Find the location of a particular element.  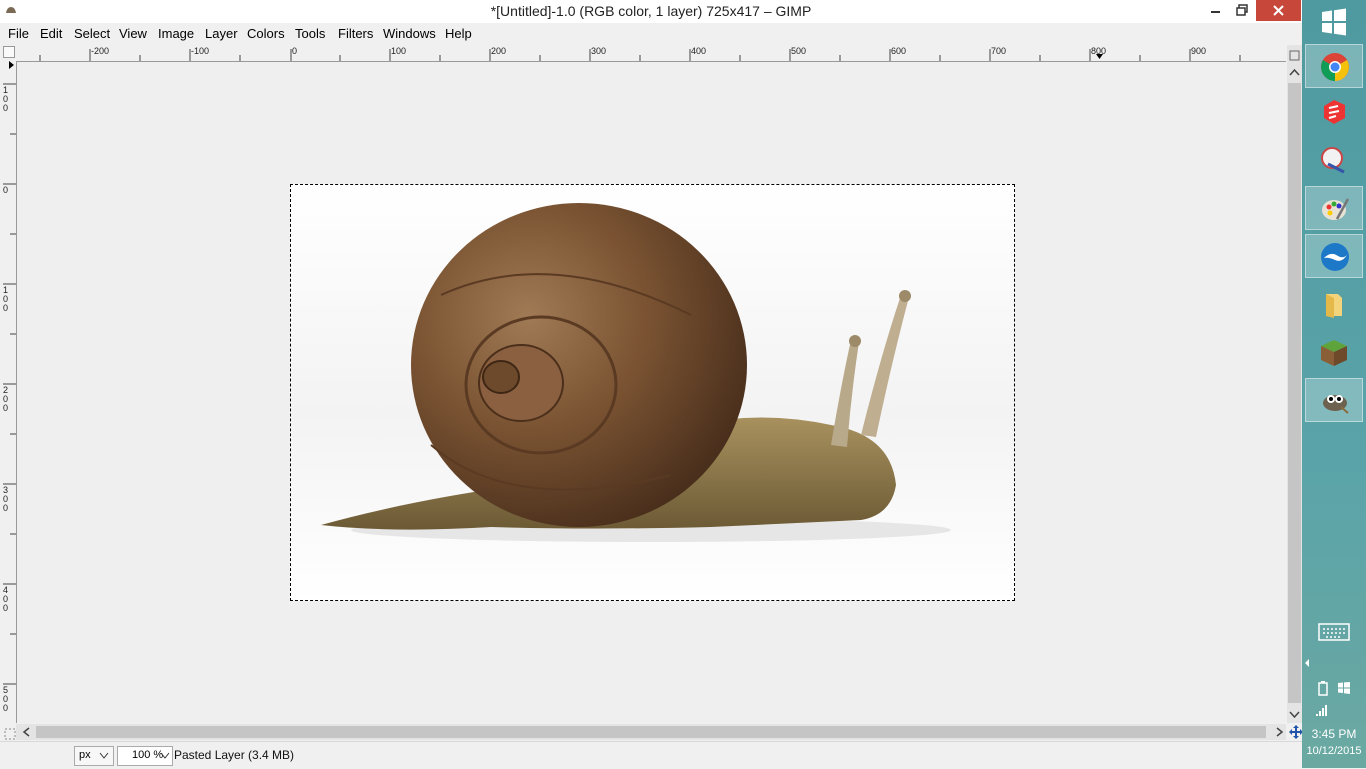

chevron-up-icon is located at coordinates (1294, 73).